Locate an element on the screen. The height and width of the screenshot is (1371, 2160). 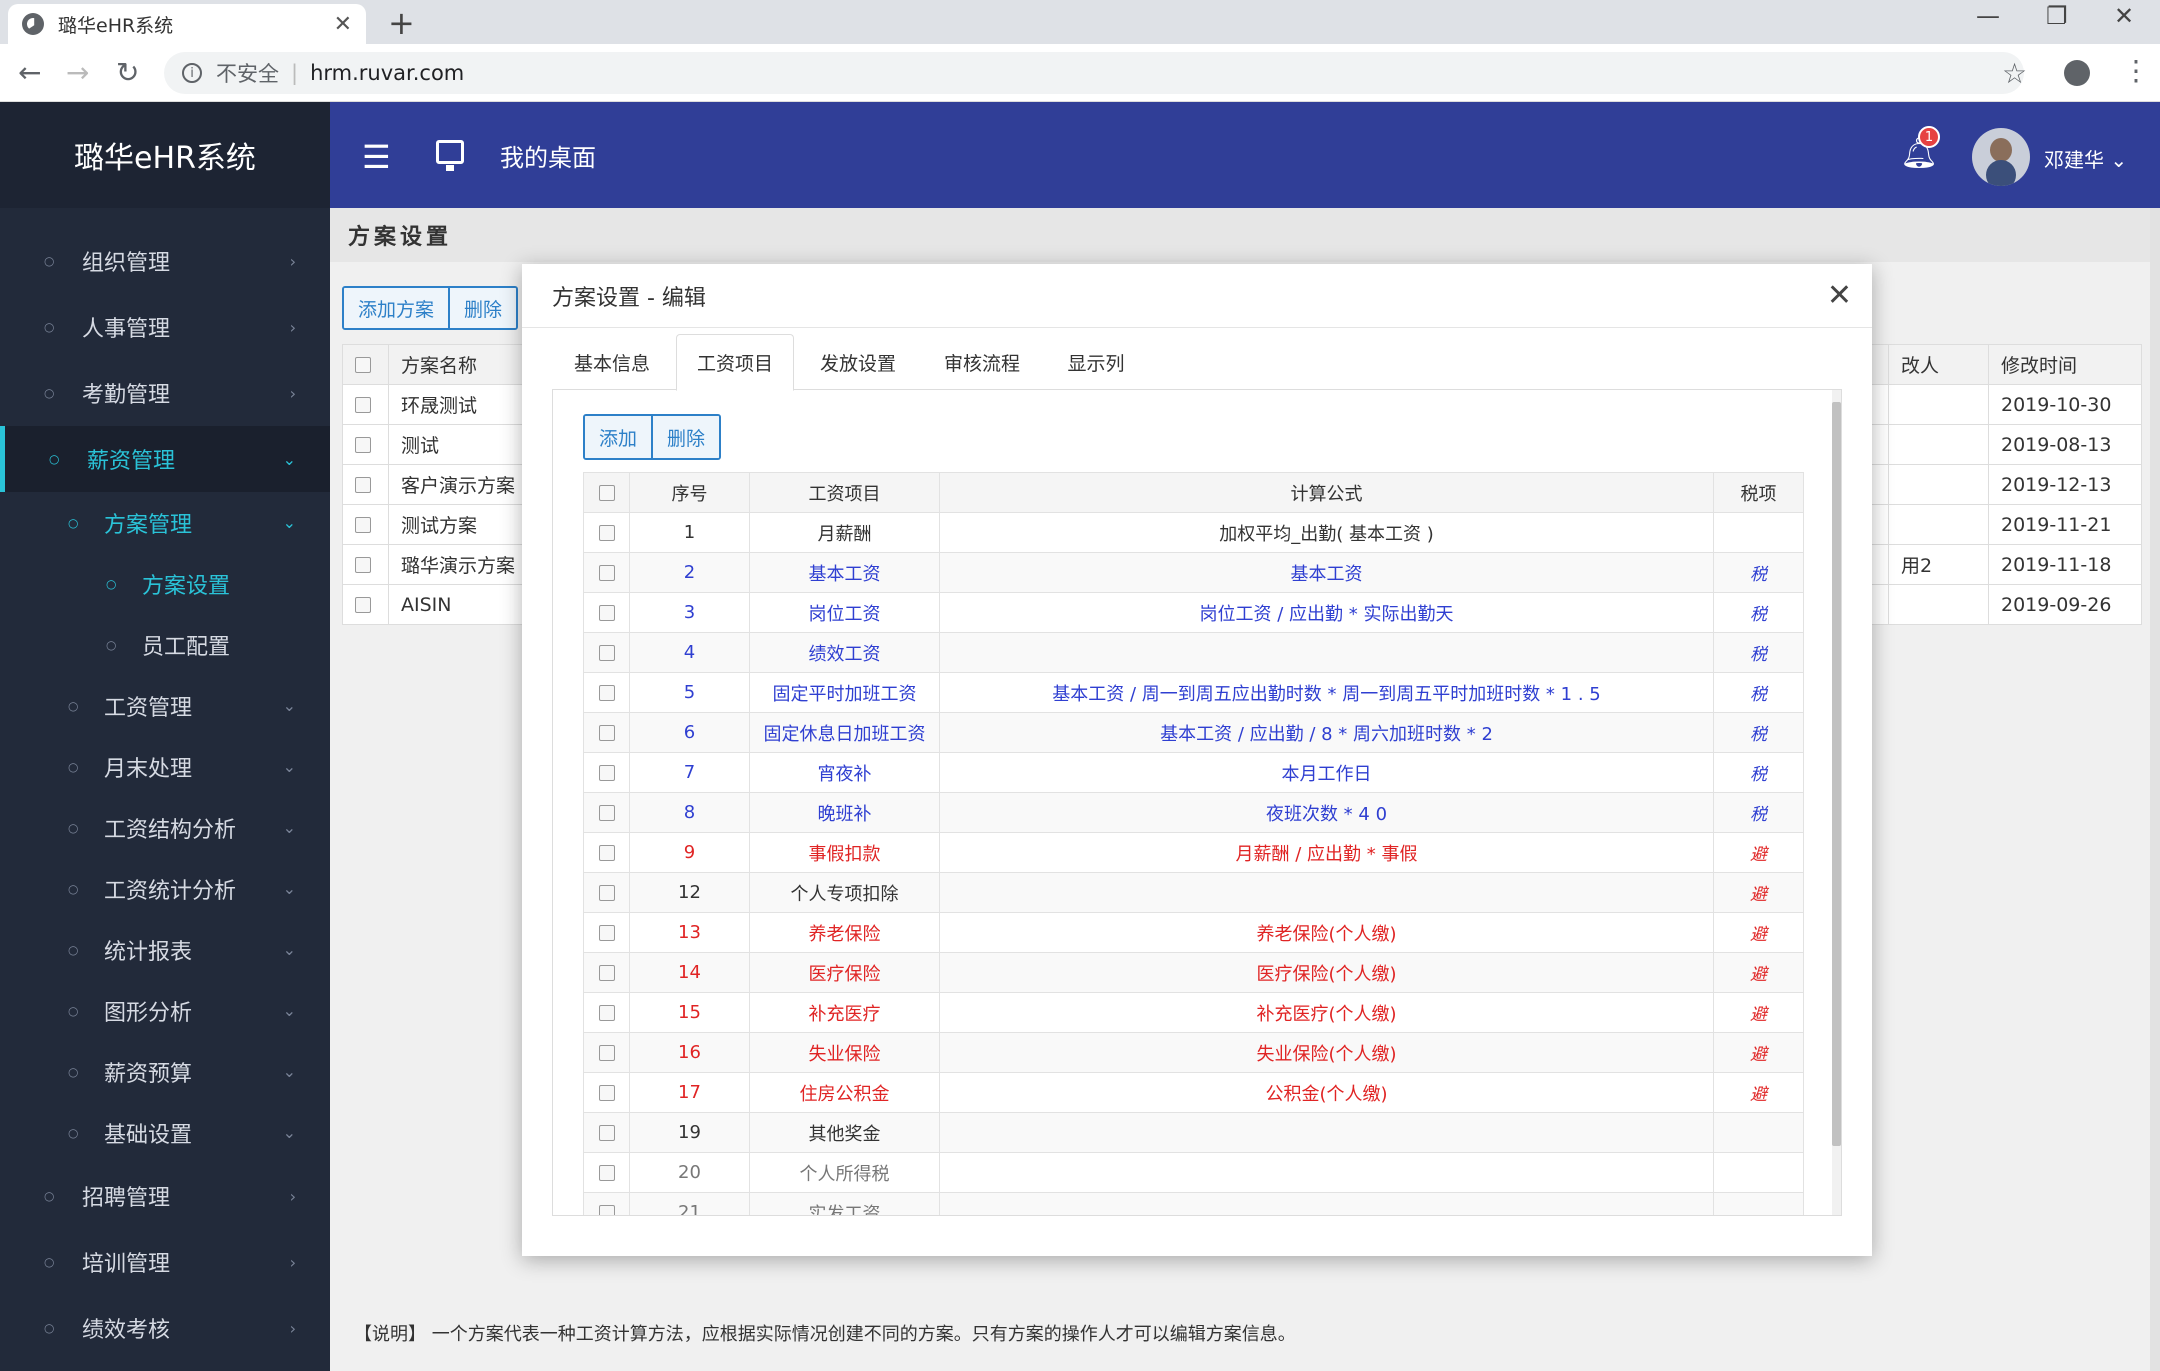
wage-item: 晚班补 is located at coordinates (844, 812).